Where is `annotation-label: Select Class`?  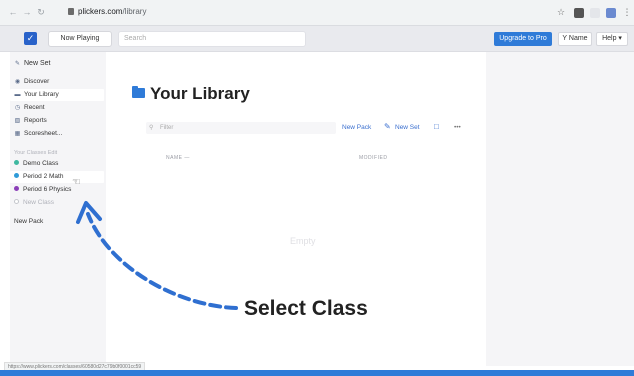 annotation-label: Select Class is located at coordinates (306, 308).